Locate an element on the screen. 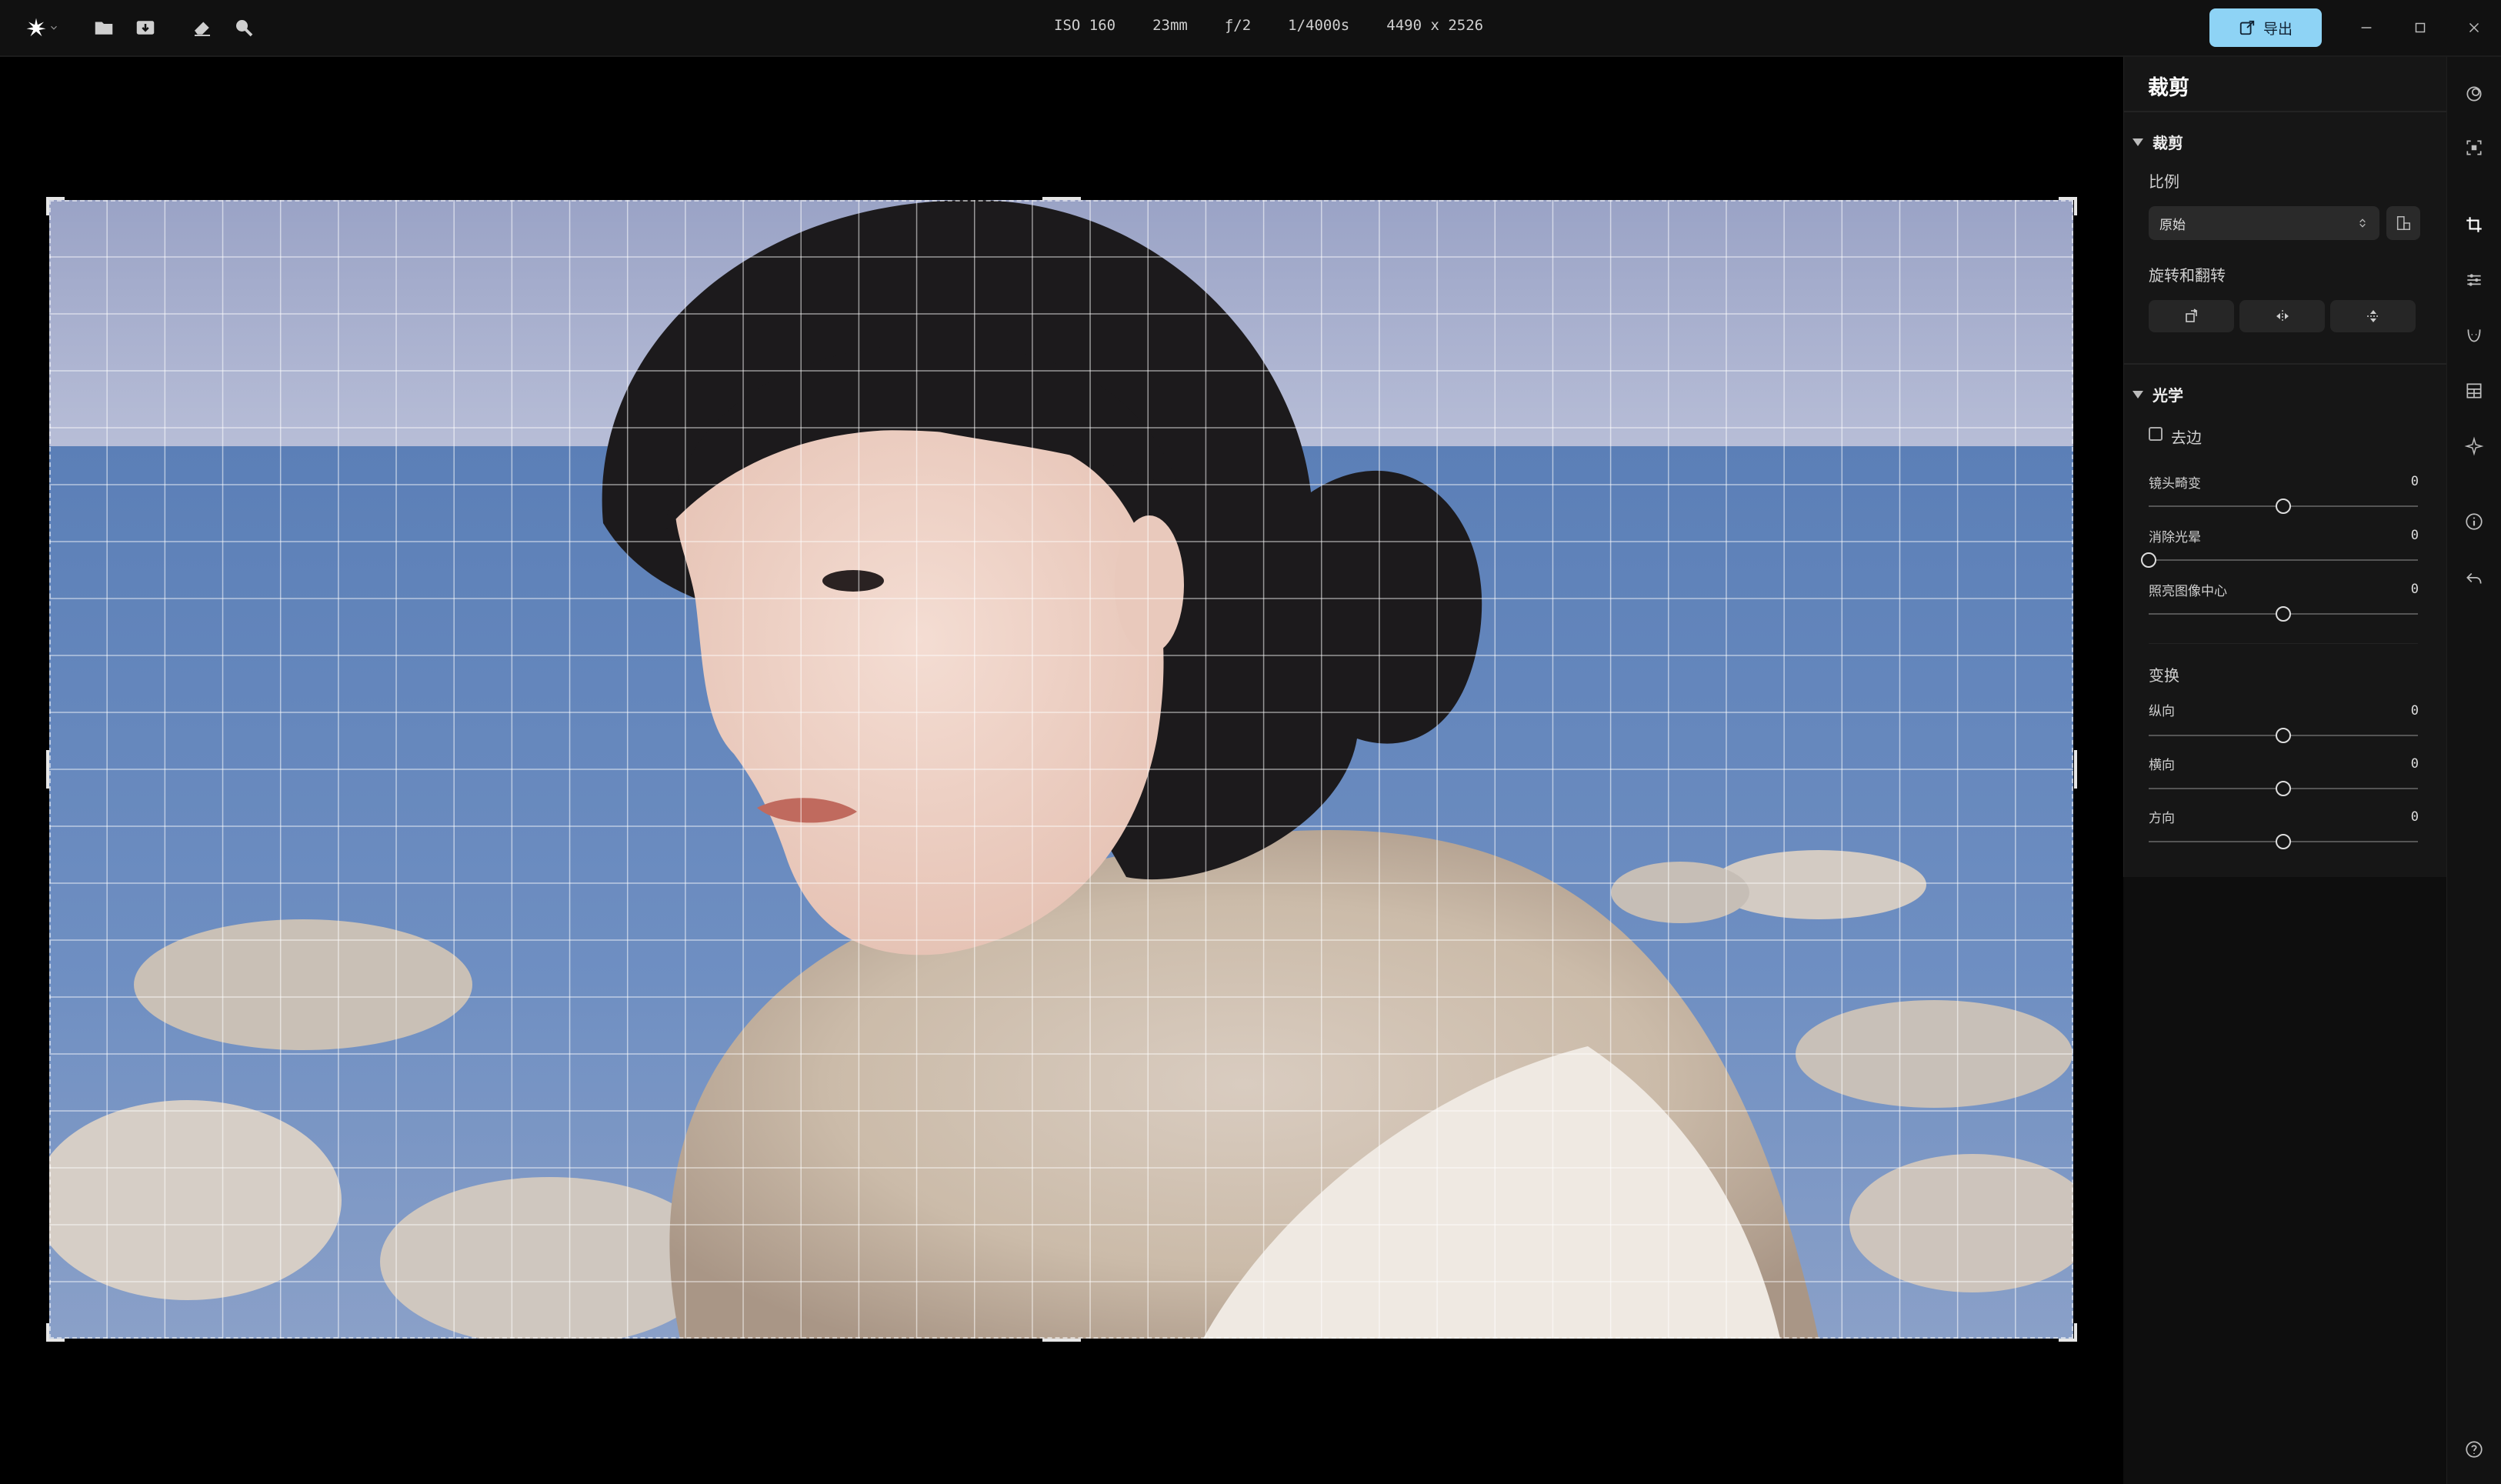 The image size is (2501, 1484). center-brighten-slider is located at coordinates (2283, 614).